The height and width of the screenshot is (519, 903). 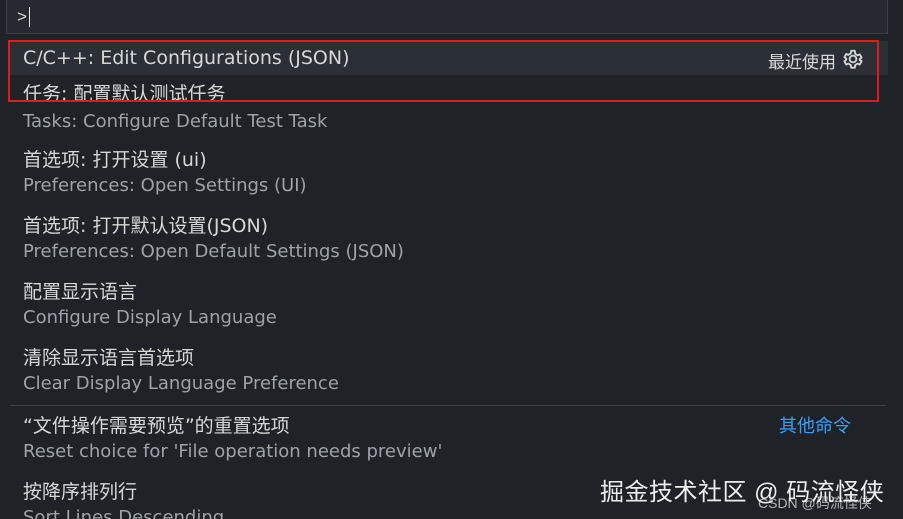 What do you see at coordinates (175, 121) in the screenshot?
I see `command-item-detail: Tasks: Configure Default Test Task` at bounding box center [175, 121].